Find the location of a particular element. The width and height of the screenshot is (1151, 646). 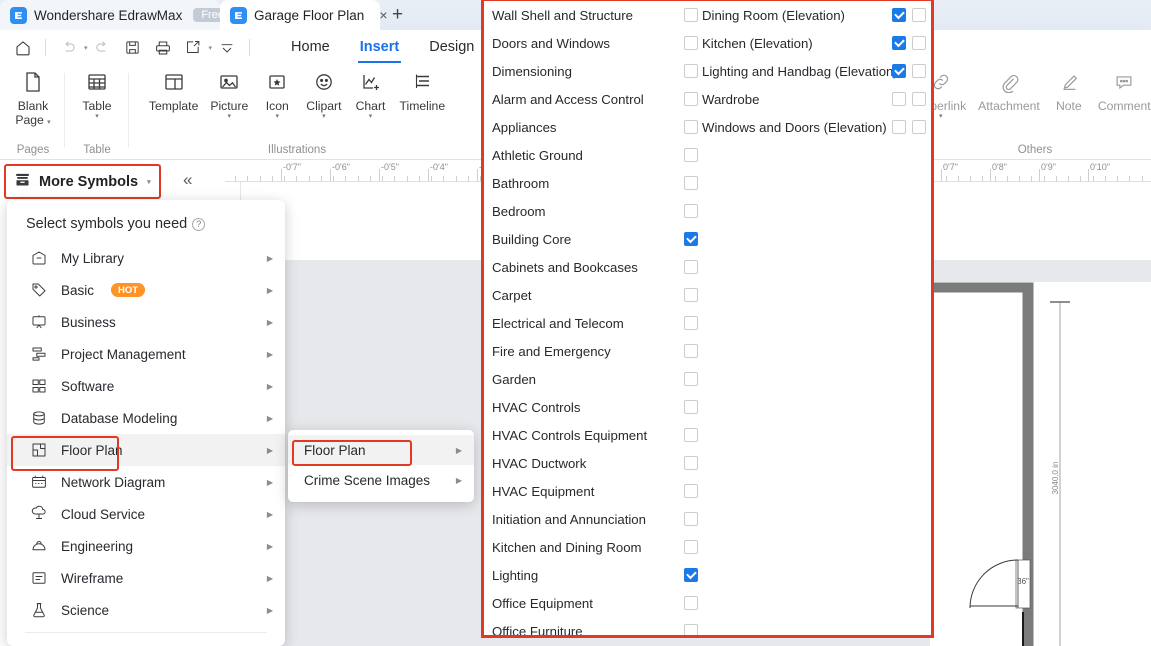

library-item-hvac-ductwork: HVAC Ductwork is located at coordinates (591, 463).